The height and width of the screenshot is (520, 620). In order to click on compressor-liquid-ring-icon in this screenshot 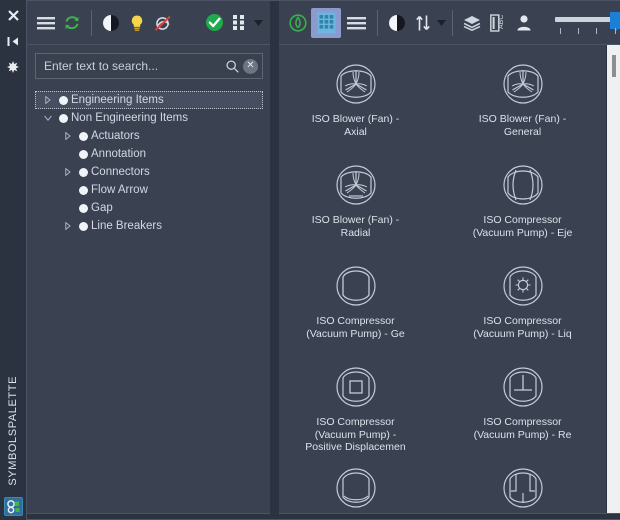, I will do `click(523, 286)`.